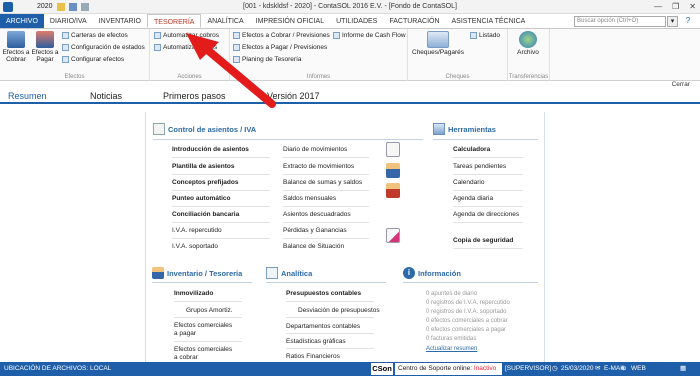 The height and width of the screenshot is (376, 700). What do you see at coordinates (315, 230) in the screenshot?
I see `link-perdidas-ganancias: Pérdidas y Ganancias` at bounding box center [315, 230].